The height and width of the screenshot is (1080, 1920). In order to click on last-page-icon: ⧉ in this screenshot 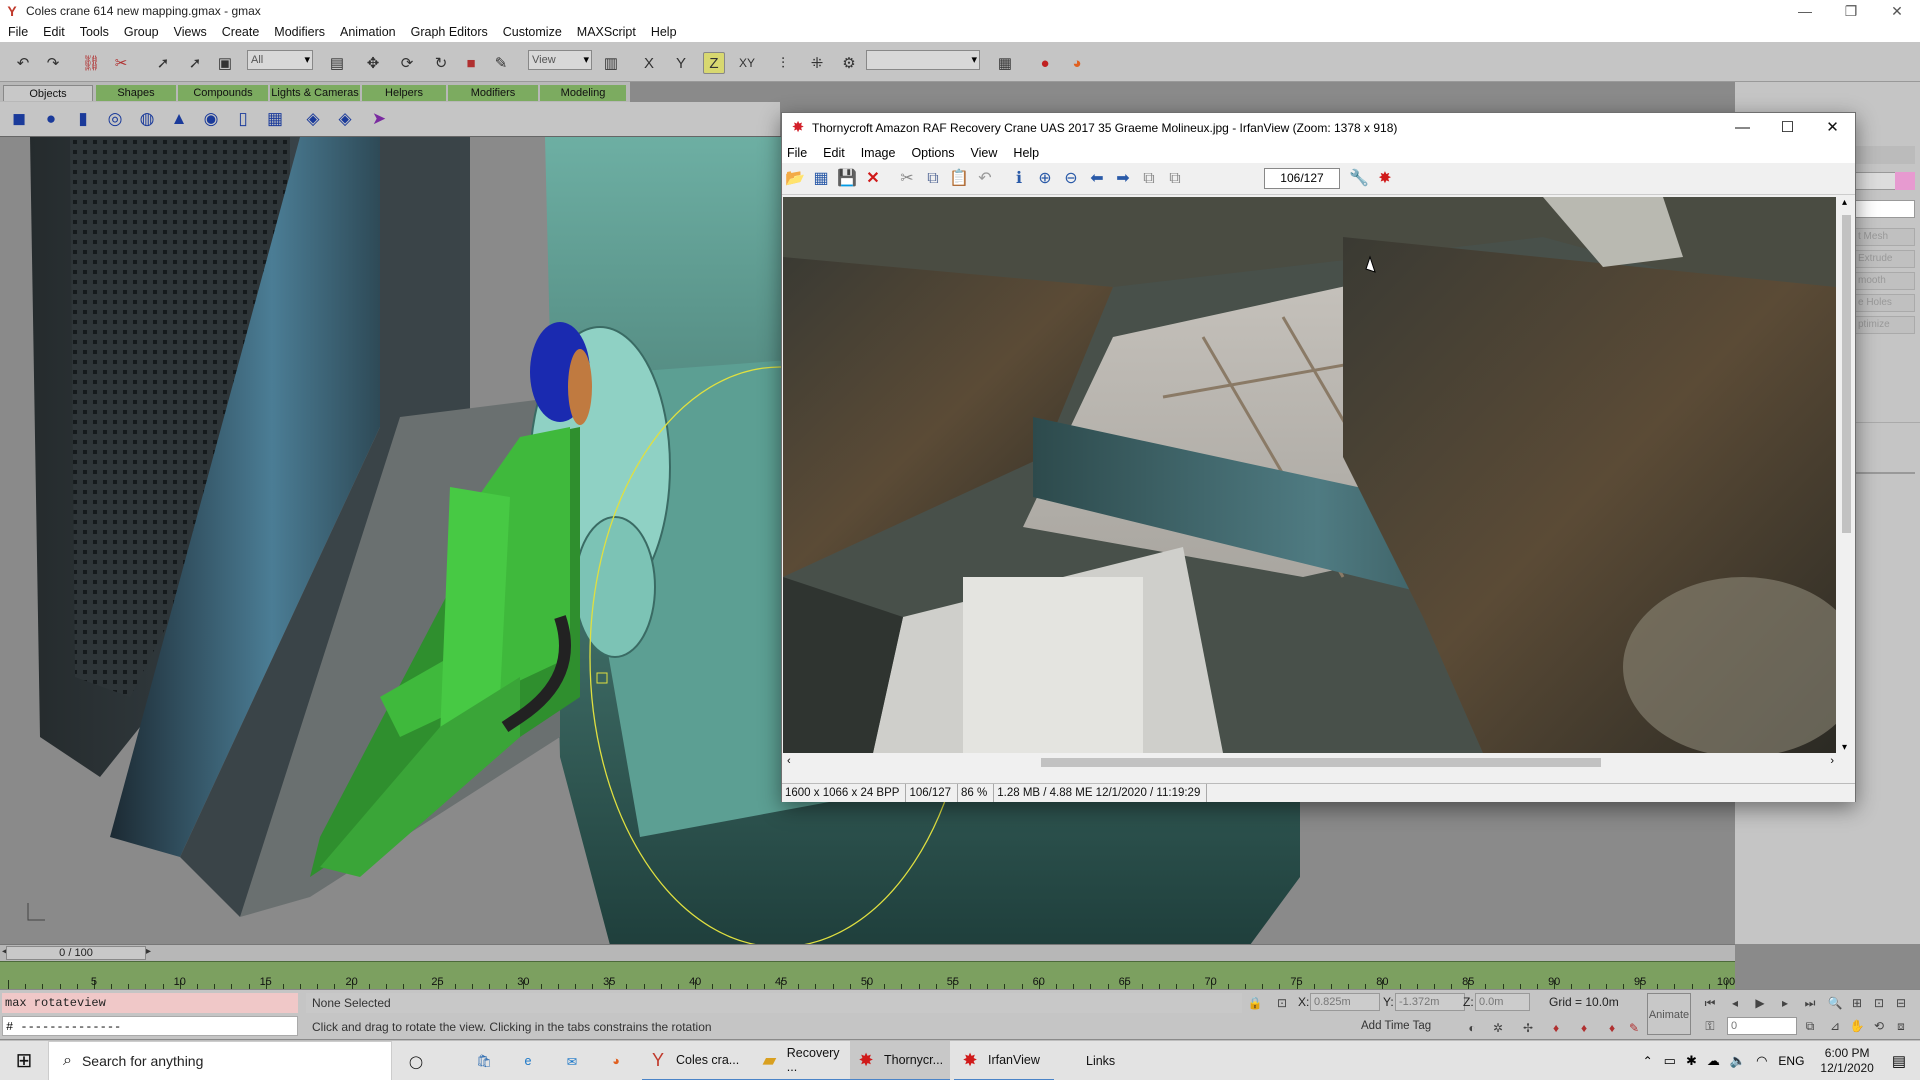, I will do `click(1175, 179)`.